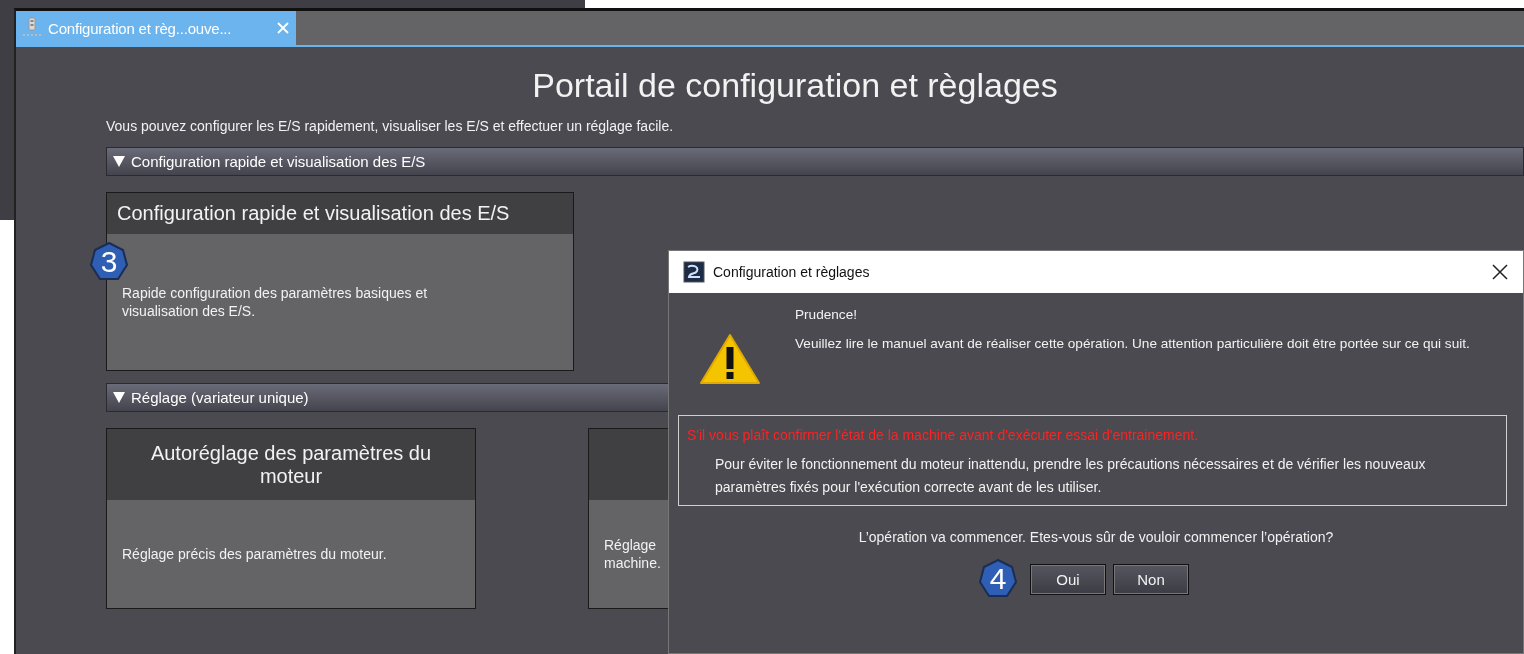  I want to click on callout-badge: 4, so click(998, 579).